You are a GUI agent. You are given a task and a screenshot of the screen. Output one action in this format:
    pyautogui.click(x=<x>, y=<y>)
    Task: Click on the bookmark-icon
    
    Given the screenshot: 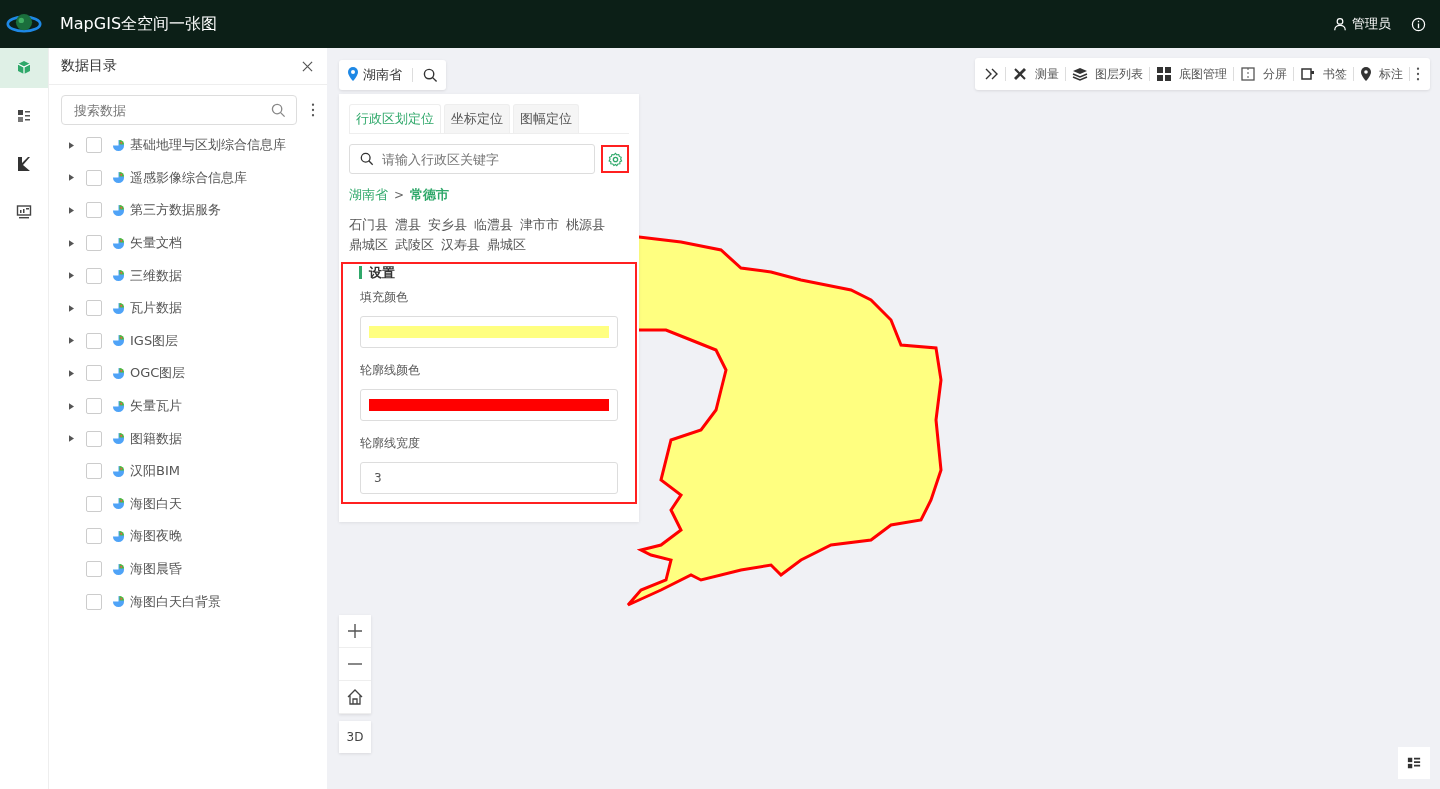 What is the action you would take?
    pyautogui.click(x=1308, y=74)
    